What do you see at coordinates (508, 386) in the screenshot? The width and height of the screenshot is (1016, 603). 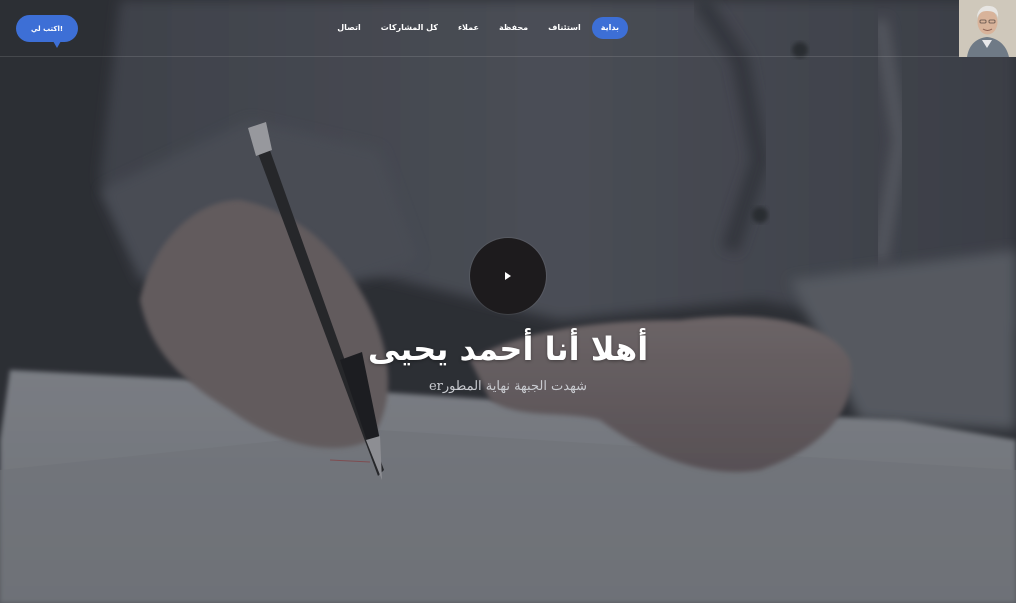 I see `hero-subtitle: شهدت الجبهة نهاية المطورer` at bounding box center [508, 386].